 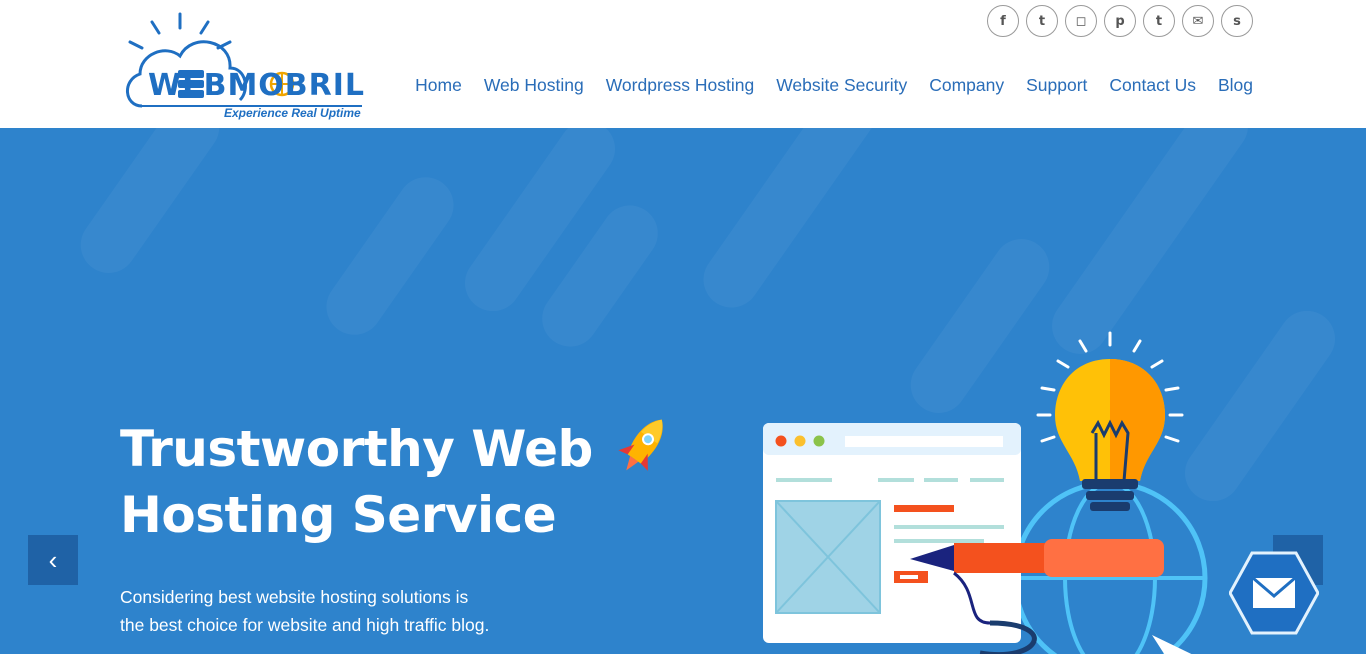 I want to click on carousel-prev-button: ‹, so click(x=53, y=560).